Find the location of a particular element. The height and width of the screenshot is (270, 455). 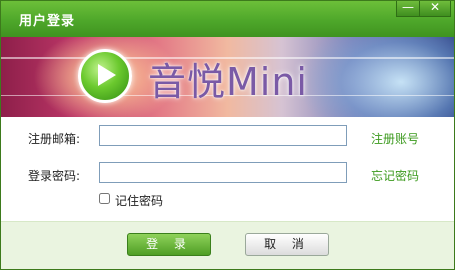

title-bar: 用户登录 — ✕ is located at coordinates (227, 19).